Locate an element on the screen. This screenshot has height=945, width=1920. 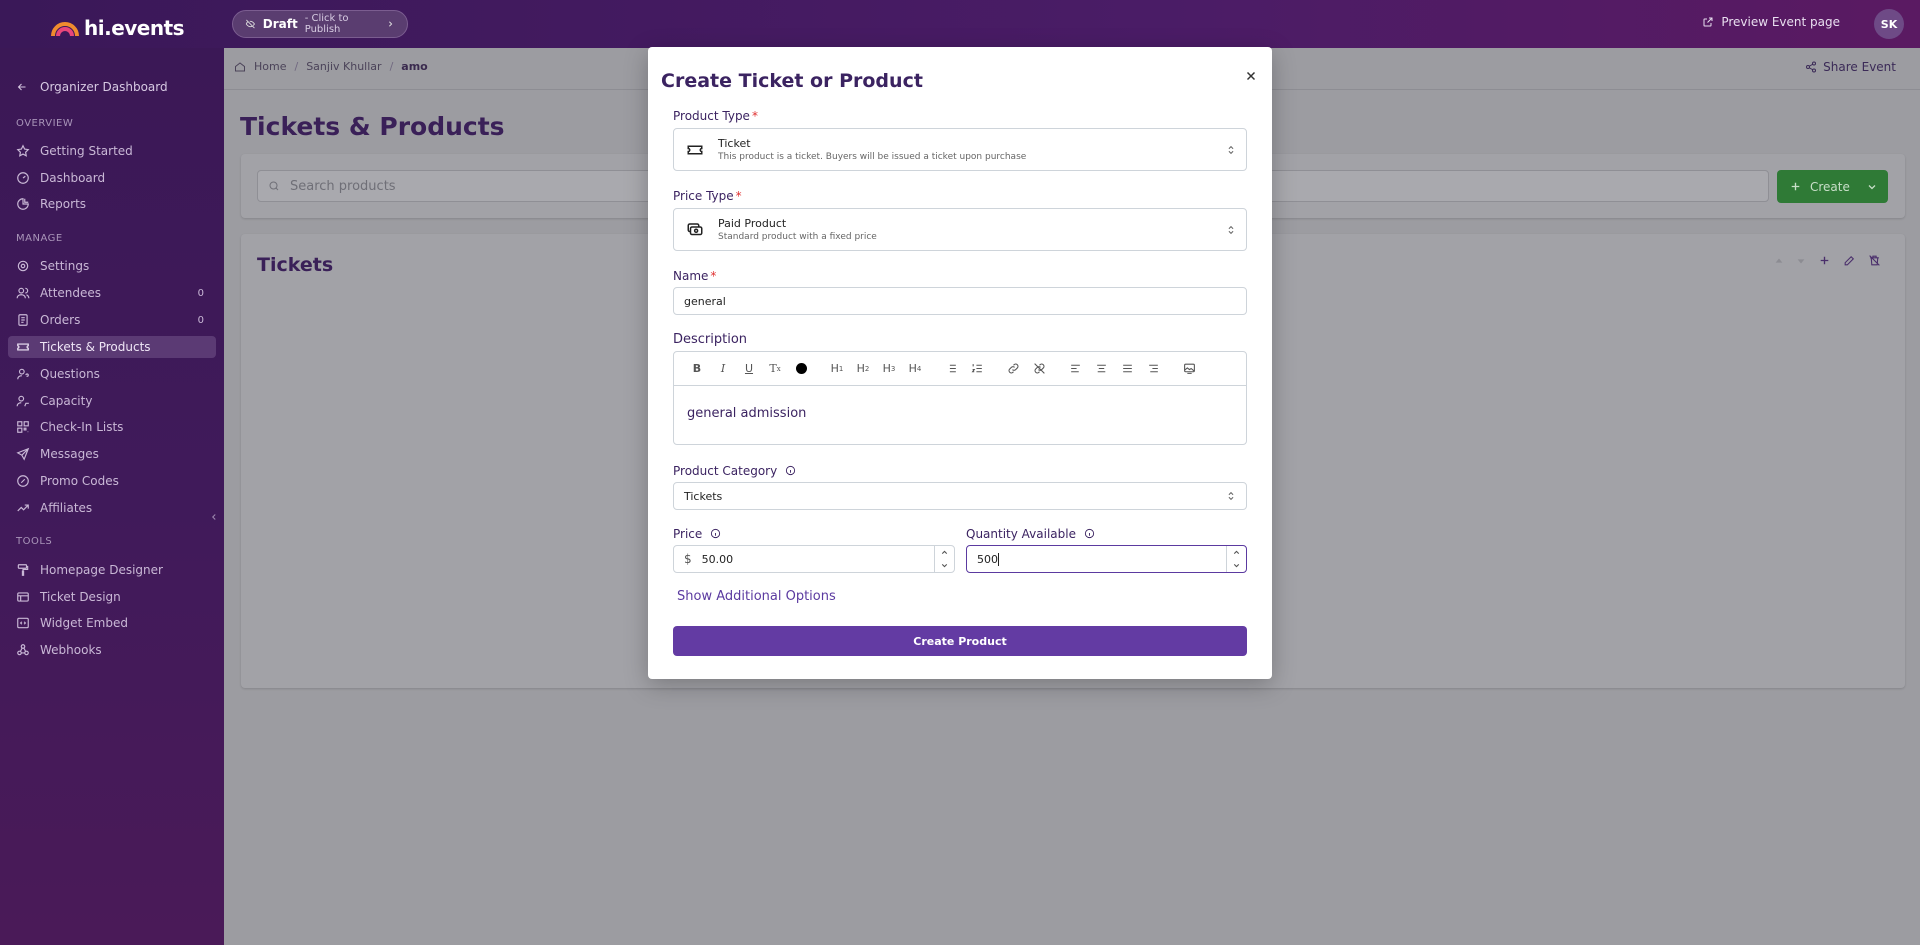
send-icon is located at coordinates (23, 454).